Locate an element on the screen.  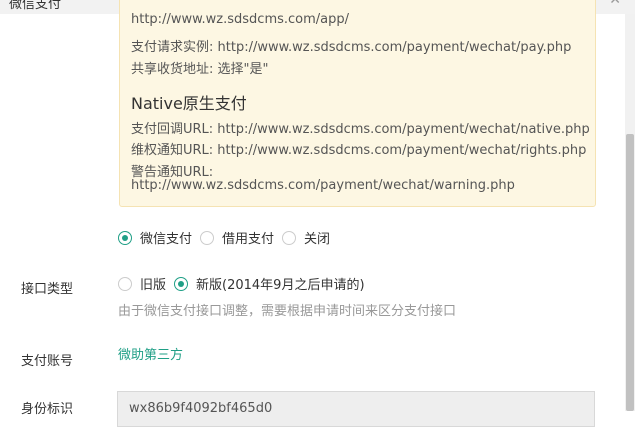
radio-label: 微信支付 is located at coordinates (166, 237).